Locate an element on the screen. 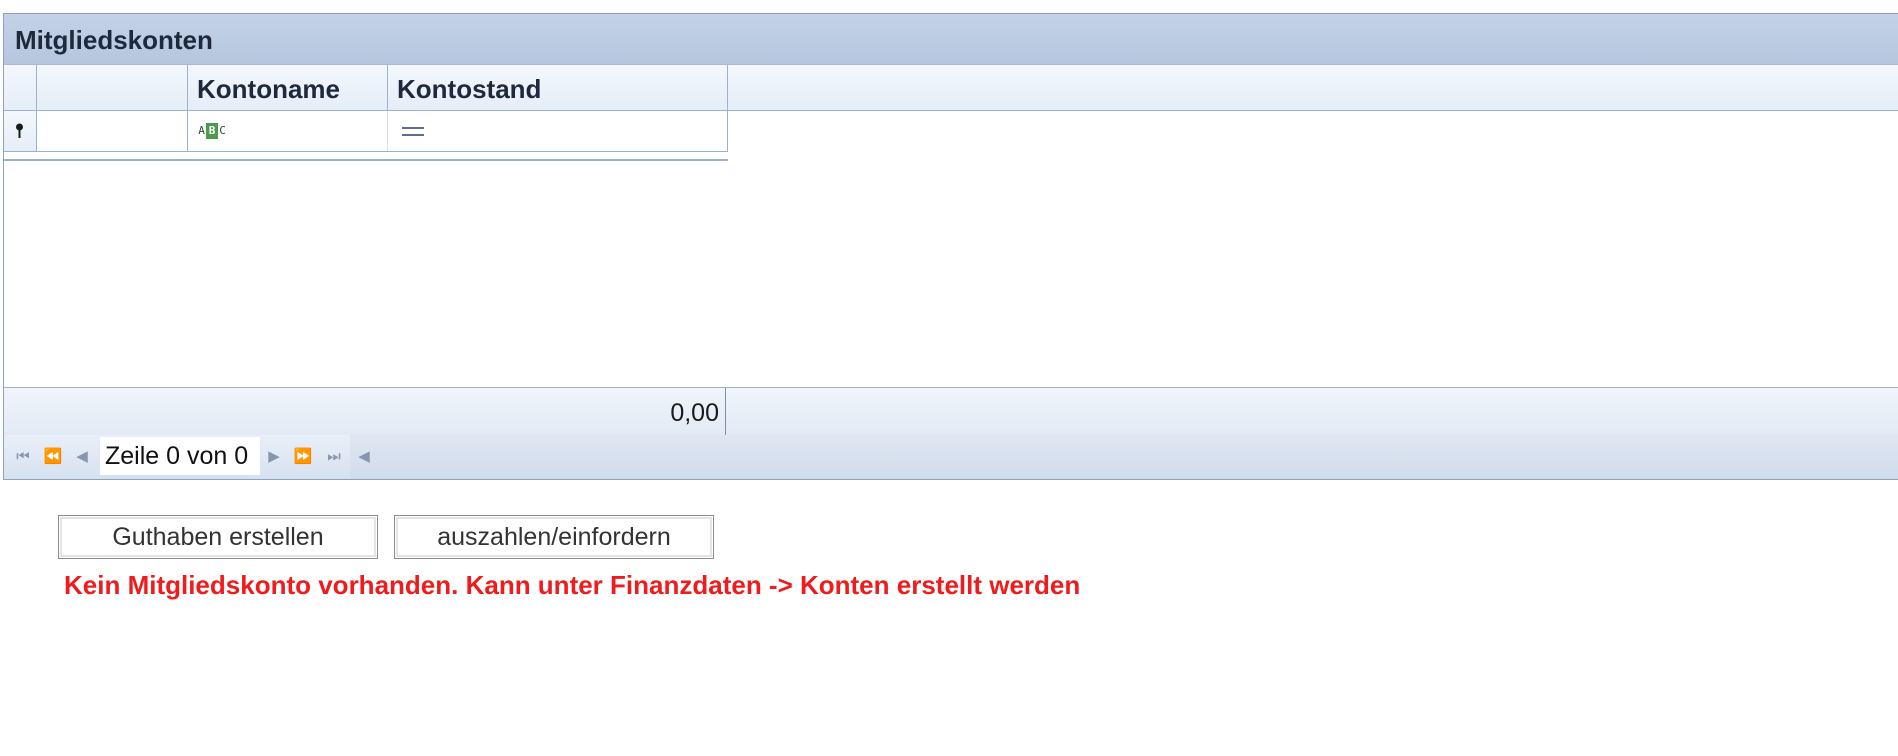 Image resolution: width=1898 pixels, height=756 pixels. footer-sum-cell: 0,00 is located at coordinates (365, 411).